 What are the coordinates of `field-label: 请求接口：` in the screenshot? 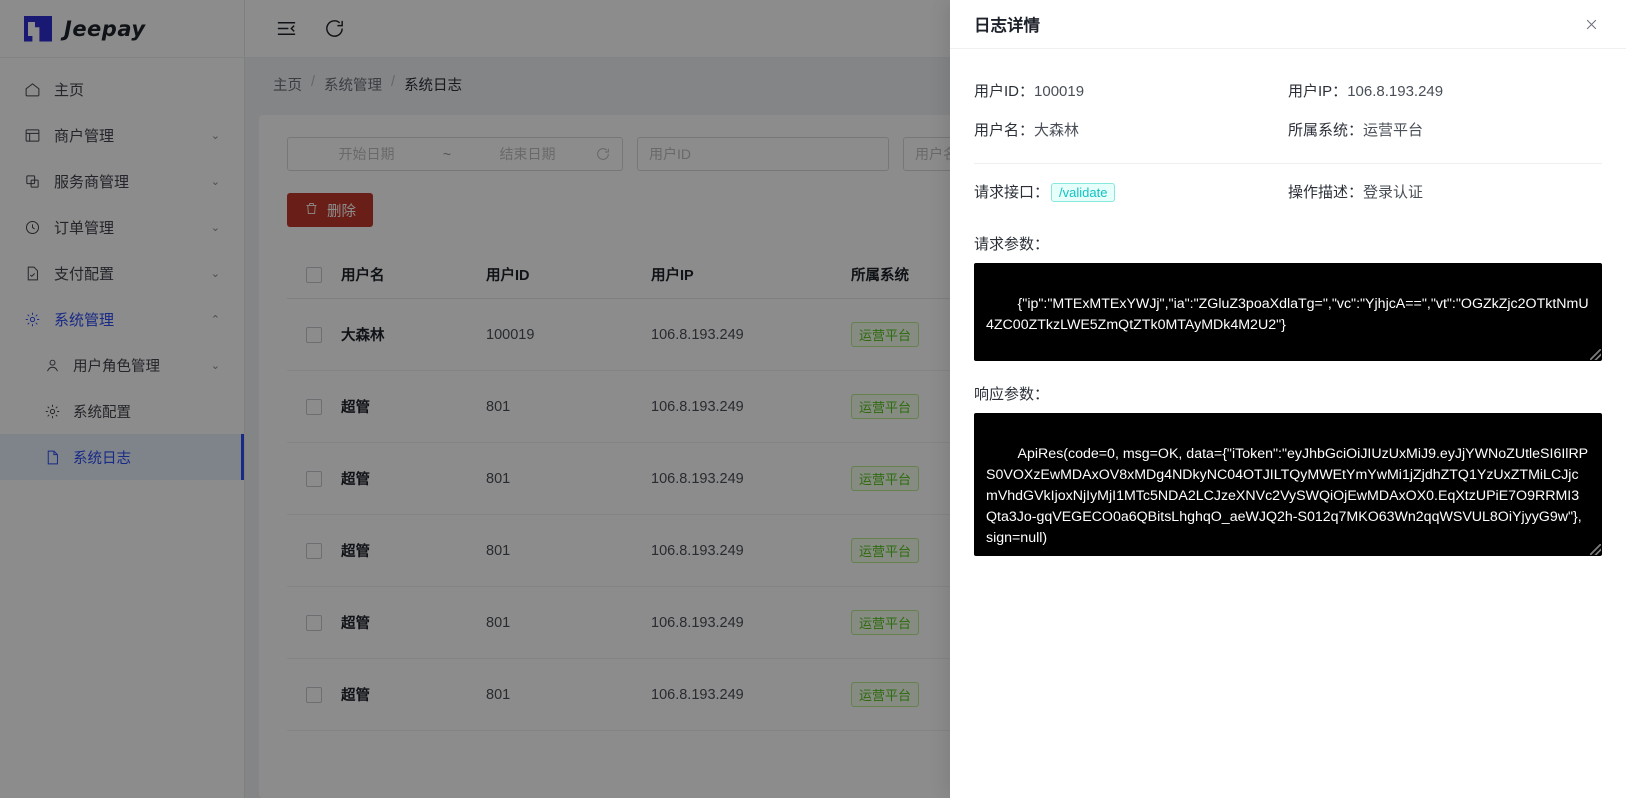 It's located at (1012, 192).